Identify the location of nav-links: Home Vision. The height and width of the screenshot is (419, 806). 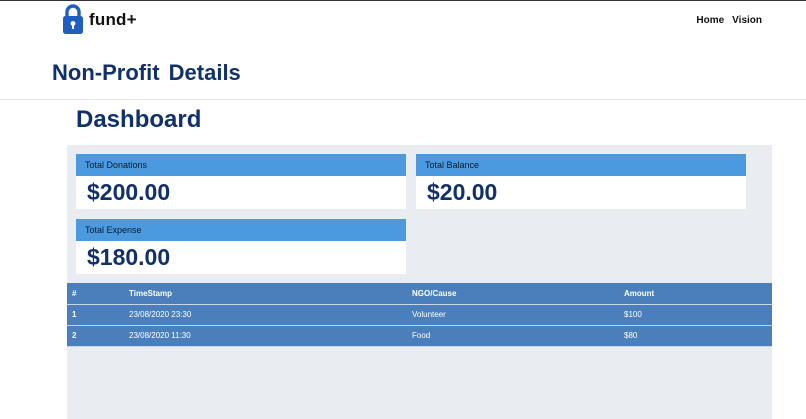
(729, 20).